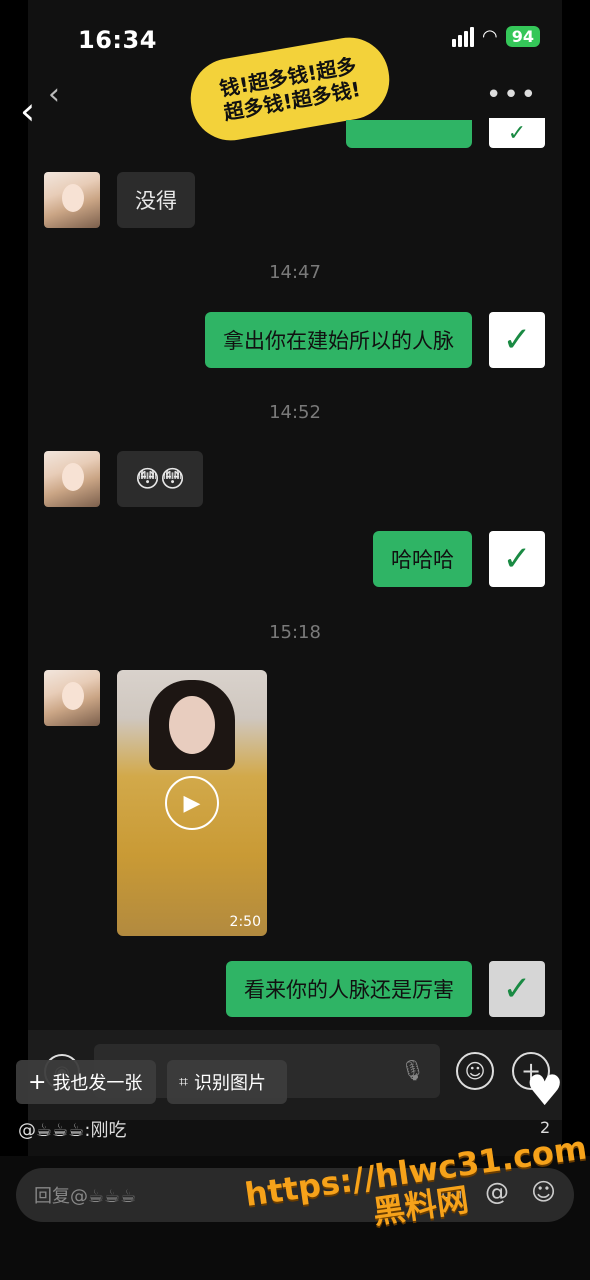 This screenshot has height=1280, width=590. I want to click on message-outgoing: 看来你的人脉还是厉害, so click(349, 989).